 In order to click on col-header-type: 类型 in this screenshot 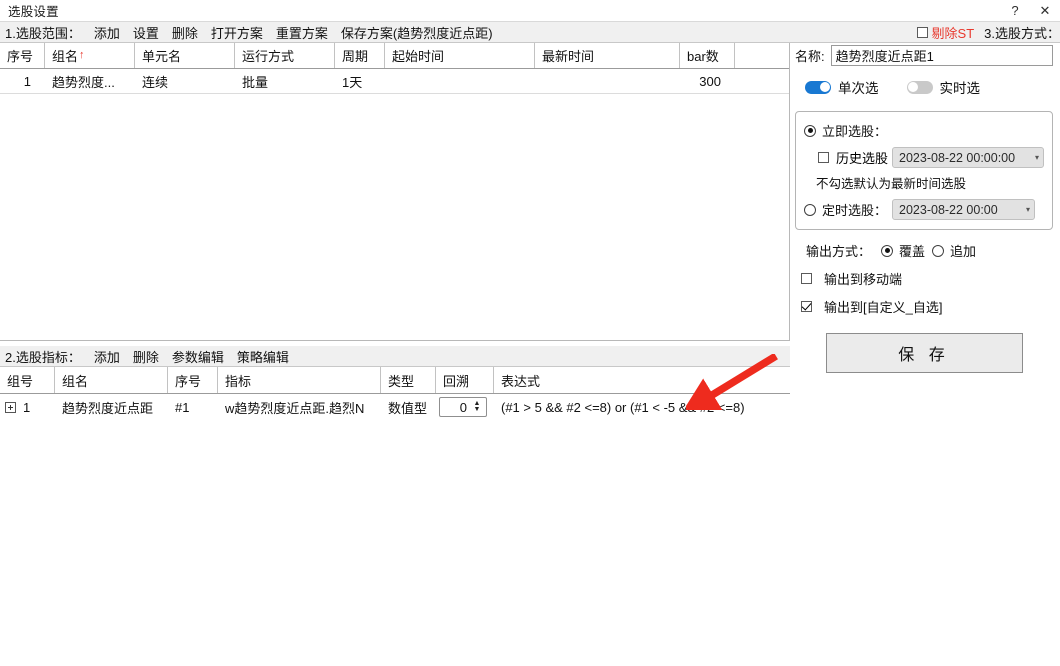, I will do `click(408, 380)`.